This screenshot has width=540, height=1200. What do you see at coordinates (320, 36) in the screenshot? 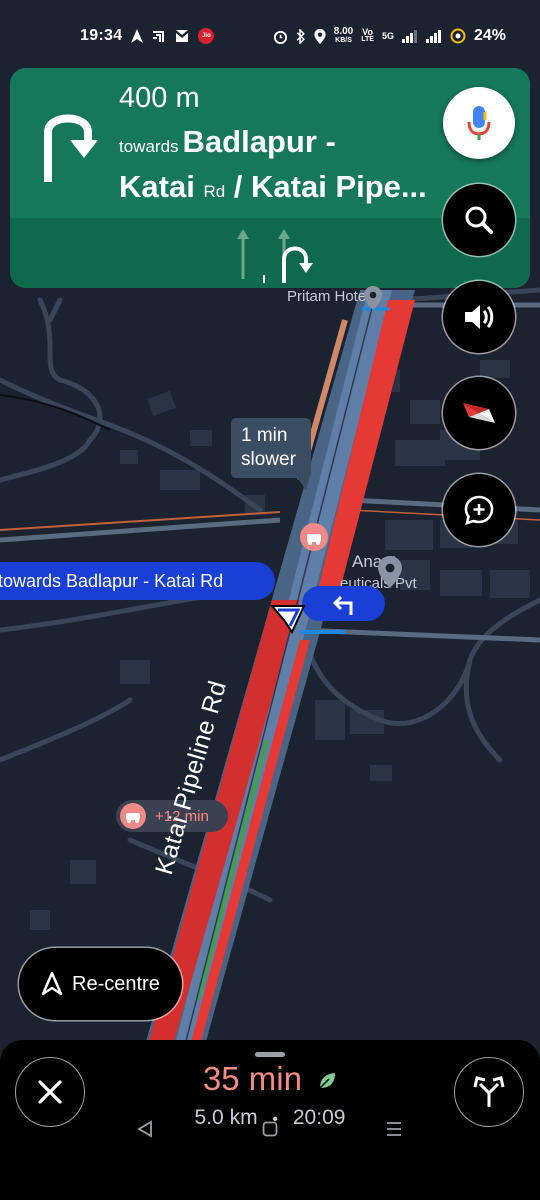
I see `location-icon` at bounding box center [320, 36].